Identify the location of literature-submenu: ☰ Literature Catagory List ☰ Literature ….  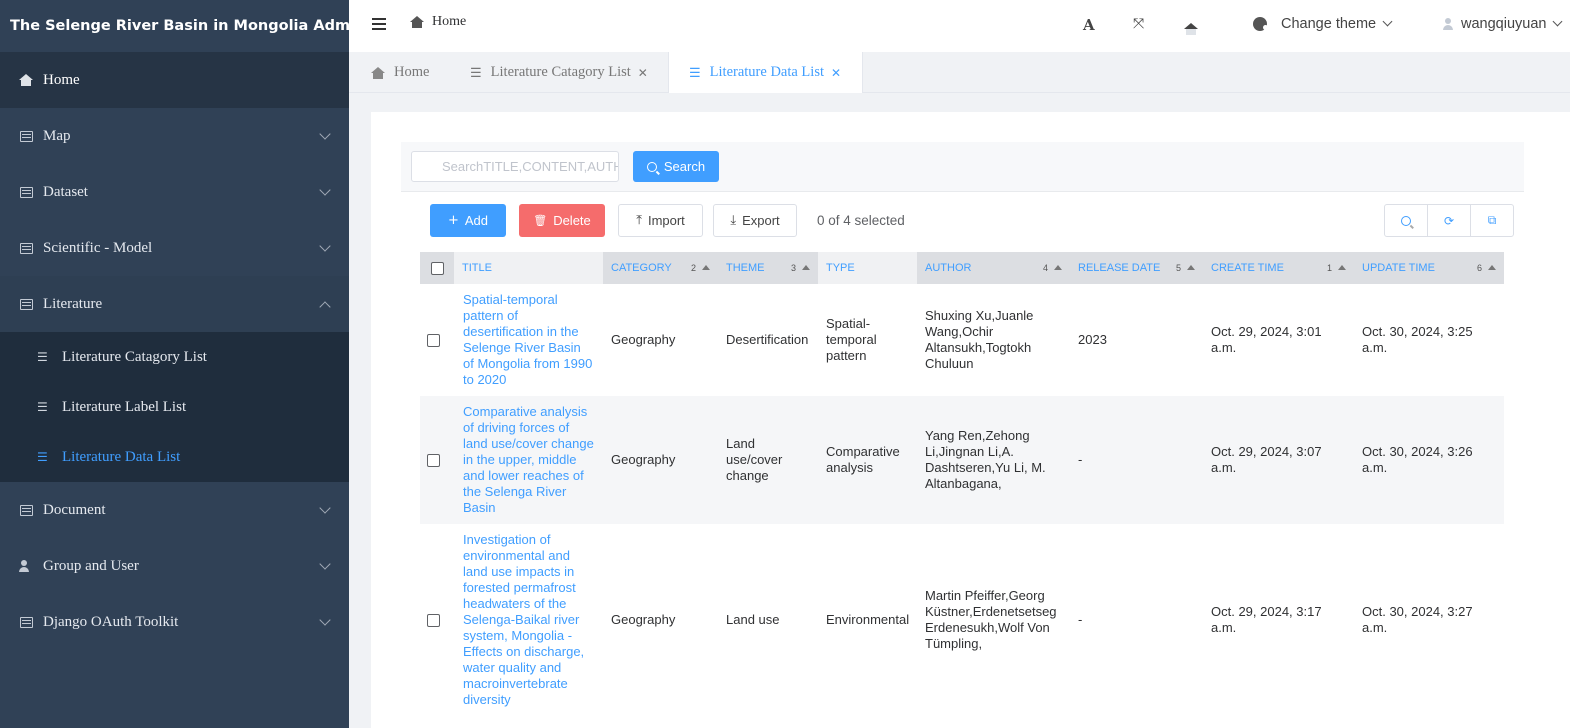
(174, 407).